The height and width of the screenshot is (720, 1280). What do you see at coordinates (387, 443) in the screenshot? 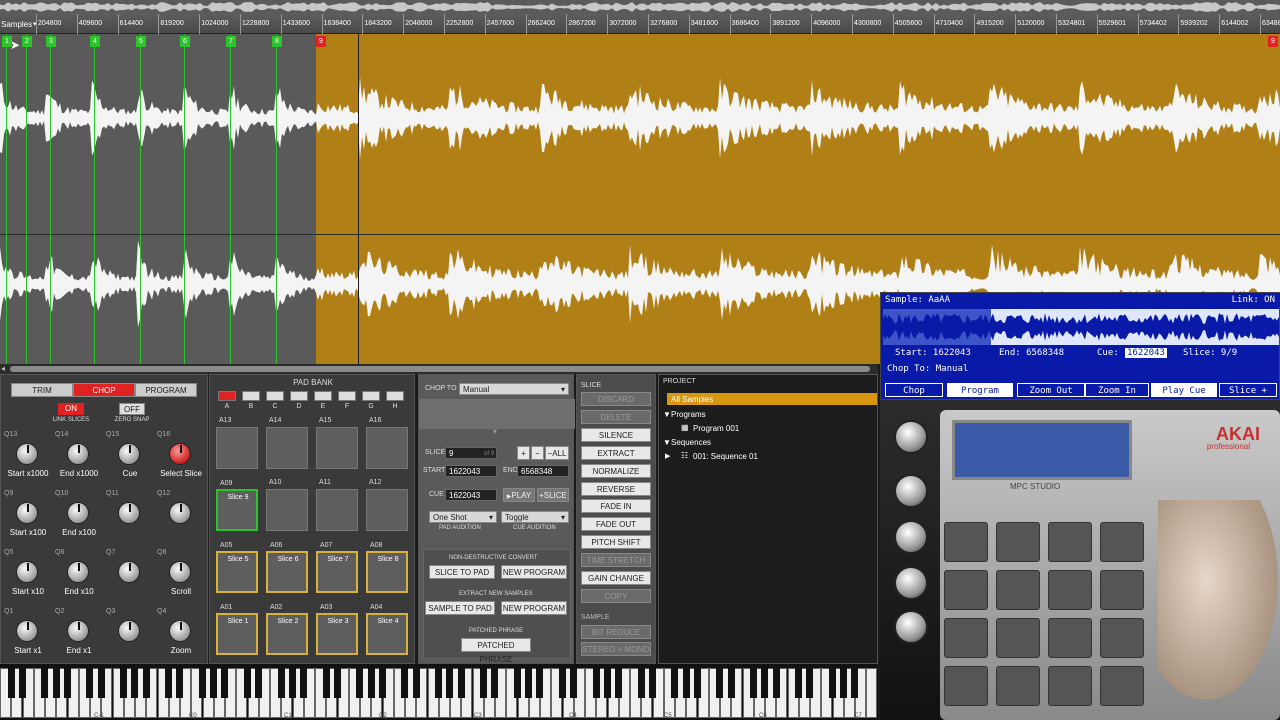
I see `pad: A16` at bounding box center [387, 443].